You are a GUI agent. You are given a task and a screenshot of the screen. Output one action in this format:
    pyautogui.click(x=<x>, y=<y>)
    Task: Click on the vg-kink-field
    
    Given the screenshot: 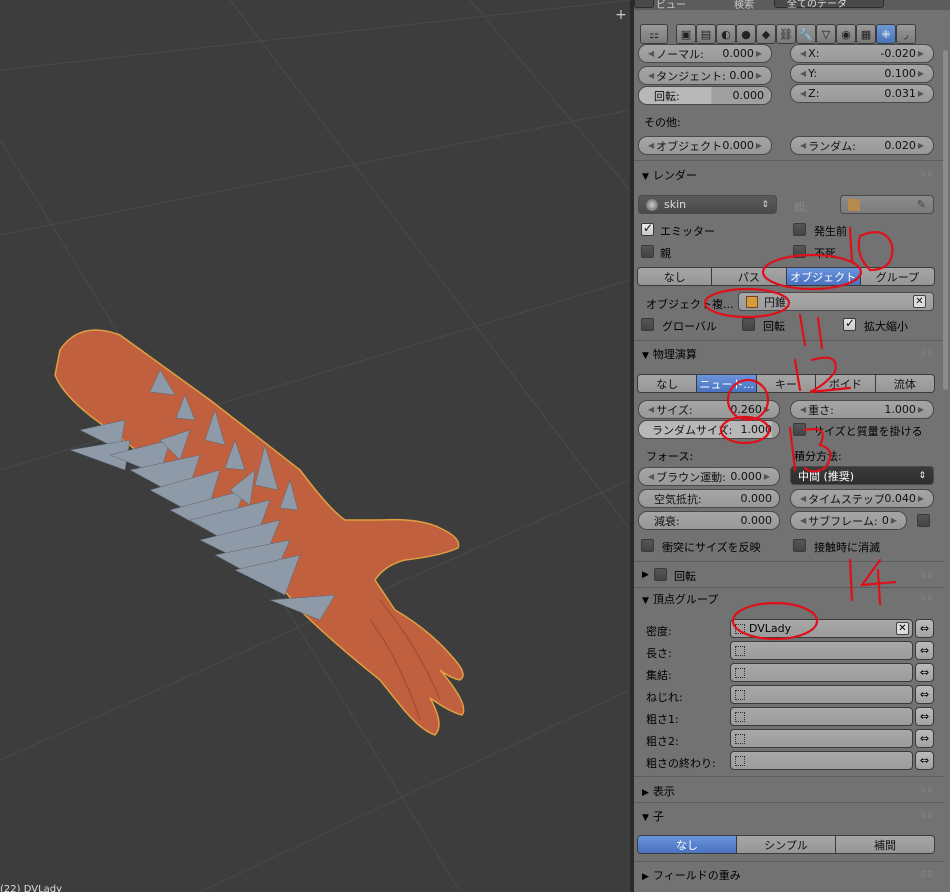 What is the action you would take?
    pyautogui.click(x=821, y=694)
    